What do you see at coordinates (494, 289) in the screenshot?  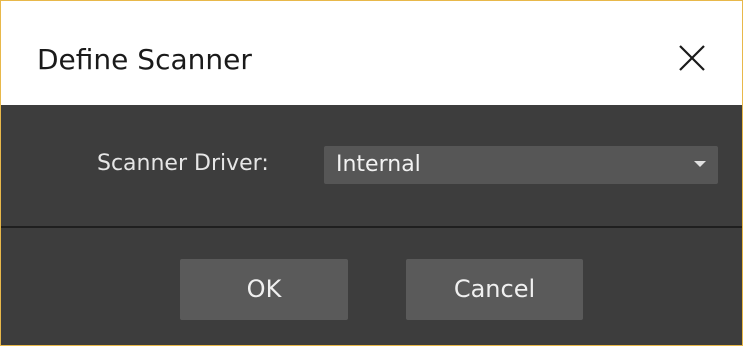 I see `cancel-button: Cancel` at bounding box center [494, 289].